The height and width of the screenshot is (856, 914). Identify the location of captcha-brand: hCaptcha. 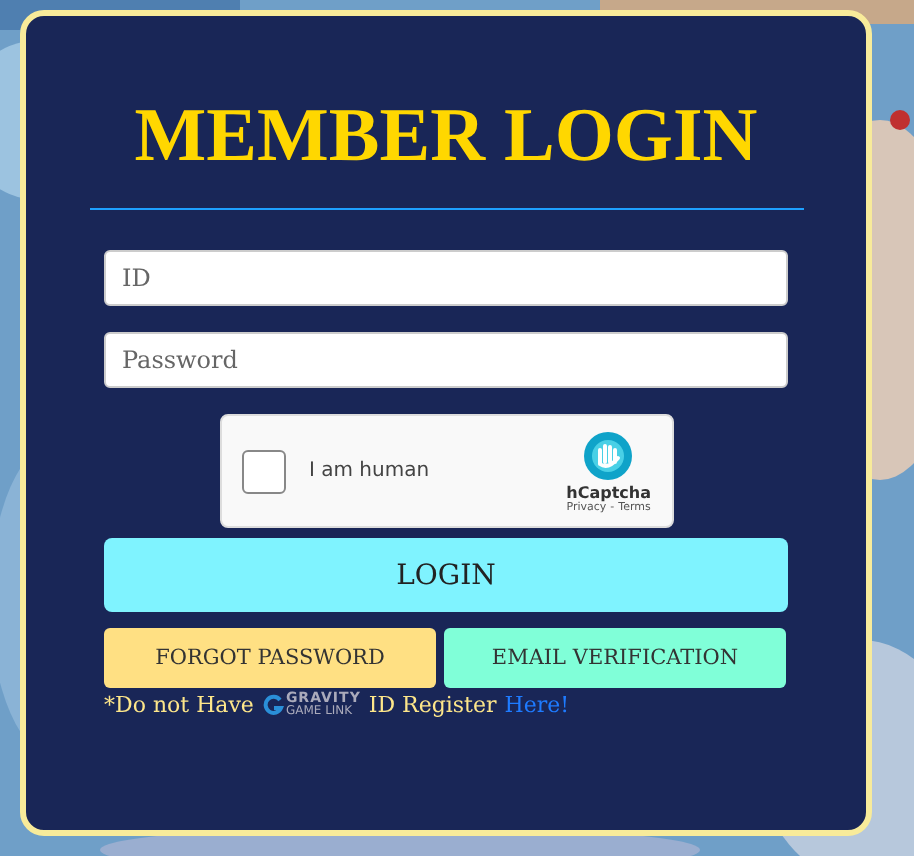
(608, 492).